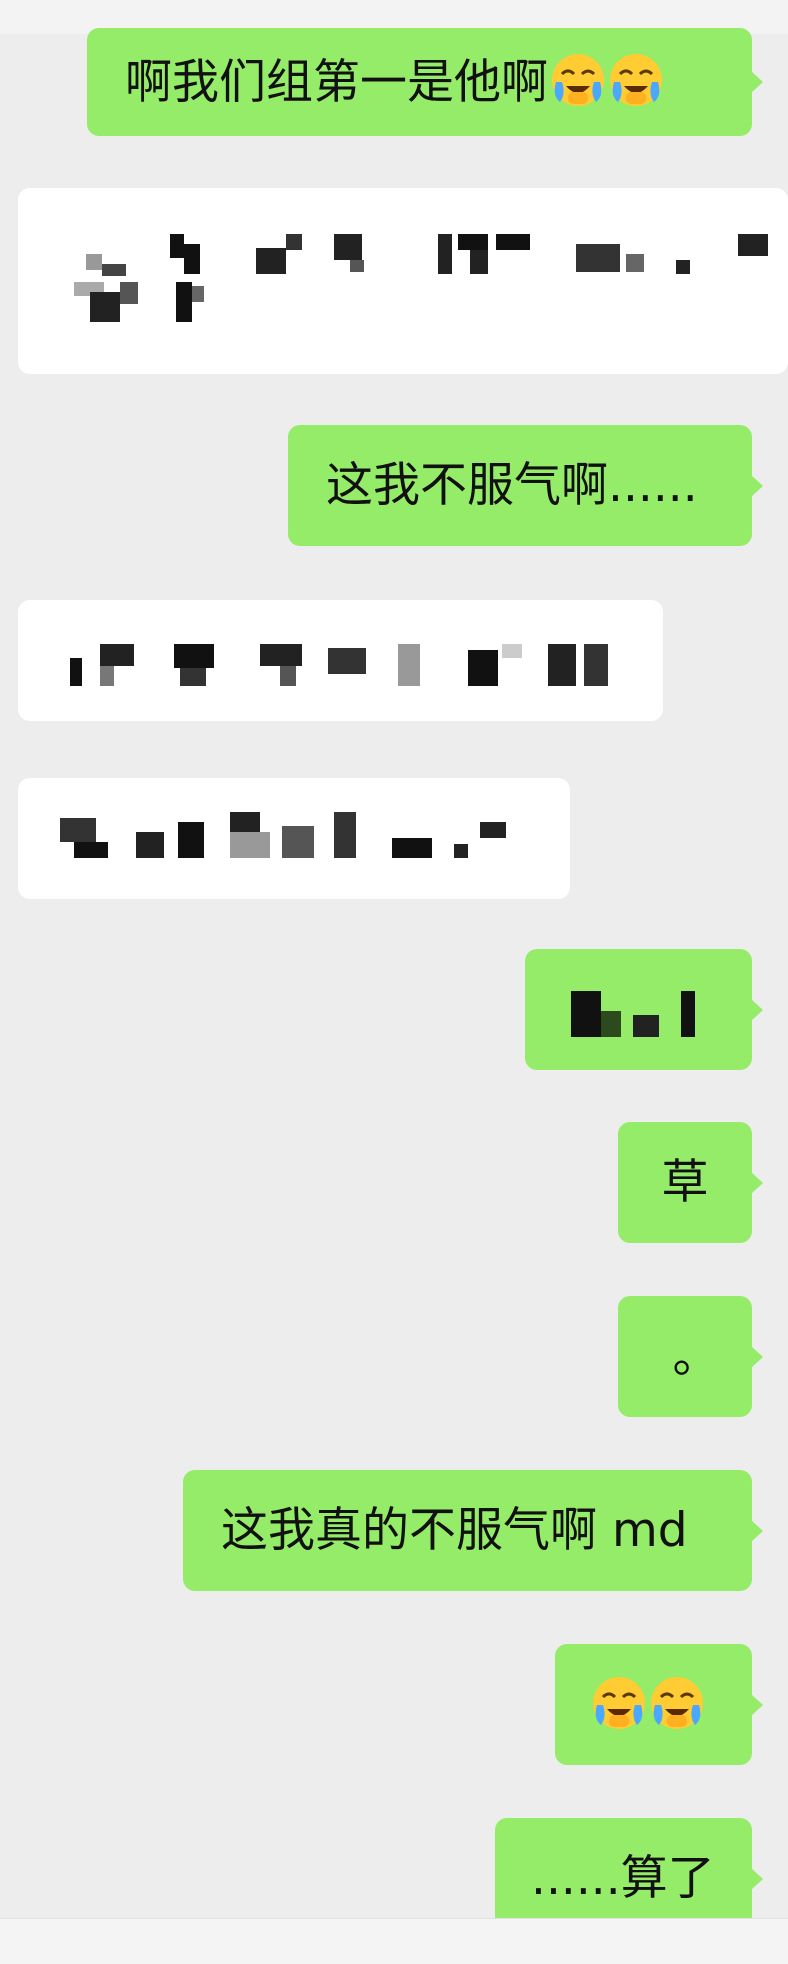  What do you see at coordinates (623, 1878) in the screenshot?
I see `message-text: ......算了` at bounding box center [623, 1878].